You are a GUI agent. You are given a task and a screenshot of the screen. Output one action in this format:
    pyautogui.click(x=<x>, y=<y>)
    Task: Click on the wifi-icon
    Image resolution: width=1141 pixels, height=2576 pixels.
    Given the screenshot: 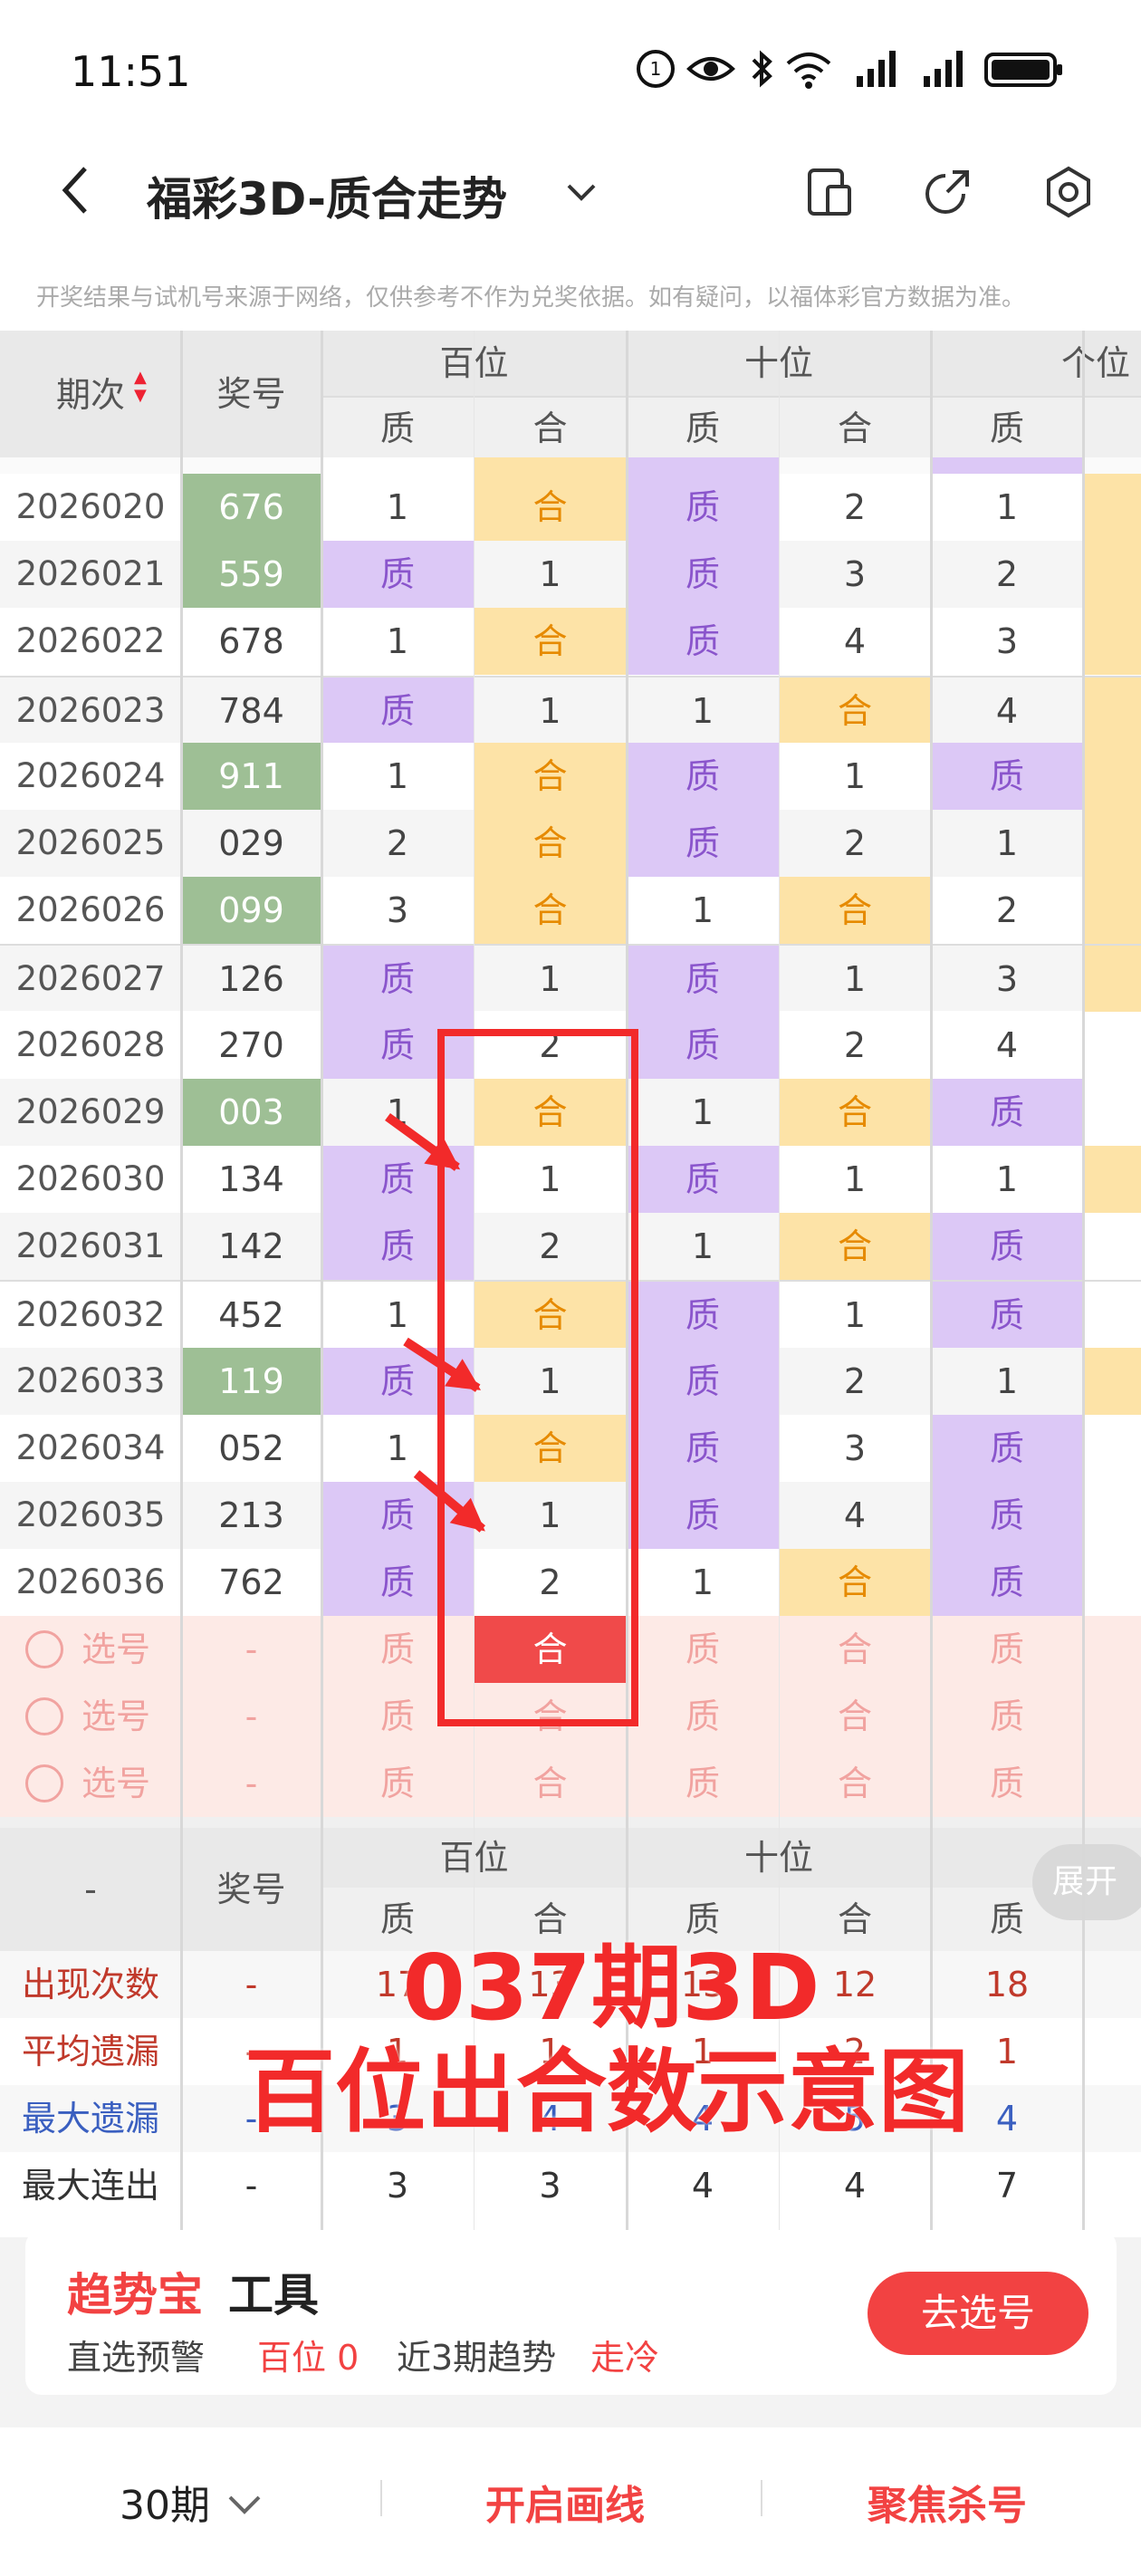 What is the action you would take?
    pyautogui.click(x=809, y=71)
    